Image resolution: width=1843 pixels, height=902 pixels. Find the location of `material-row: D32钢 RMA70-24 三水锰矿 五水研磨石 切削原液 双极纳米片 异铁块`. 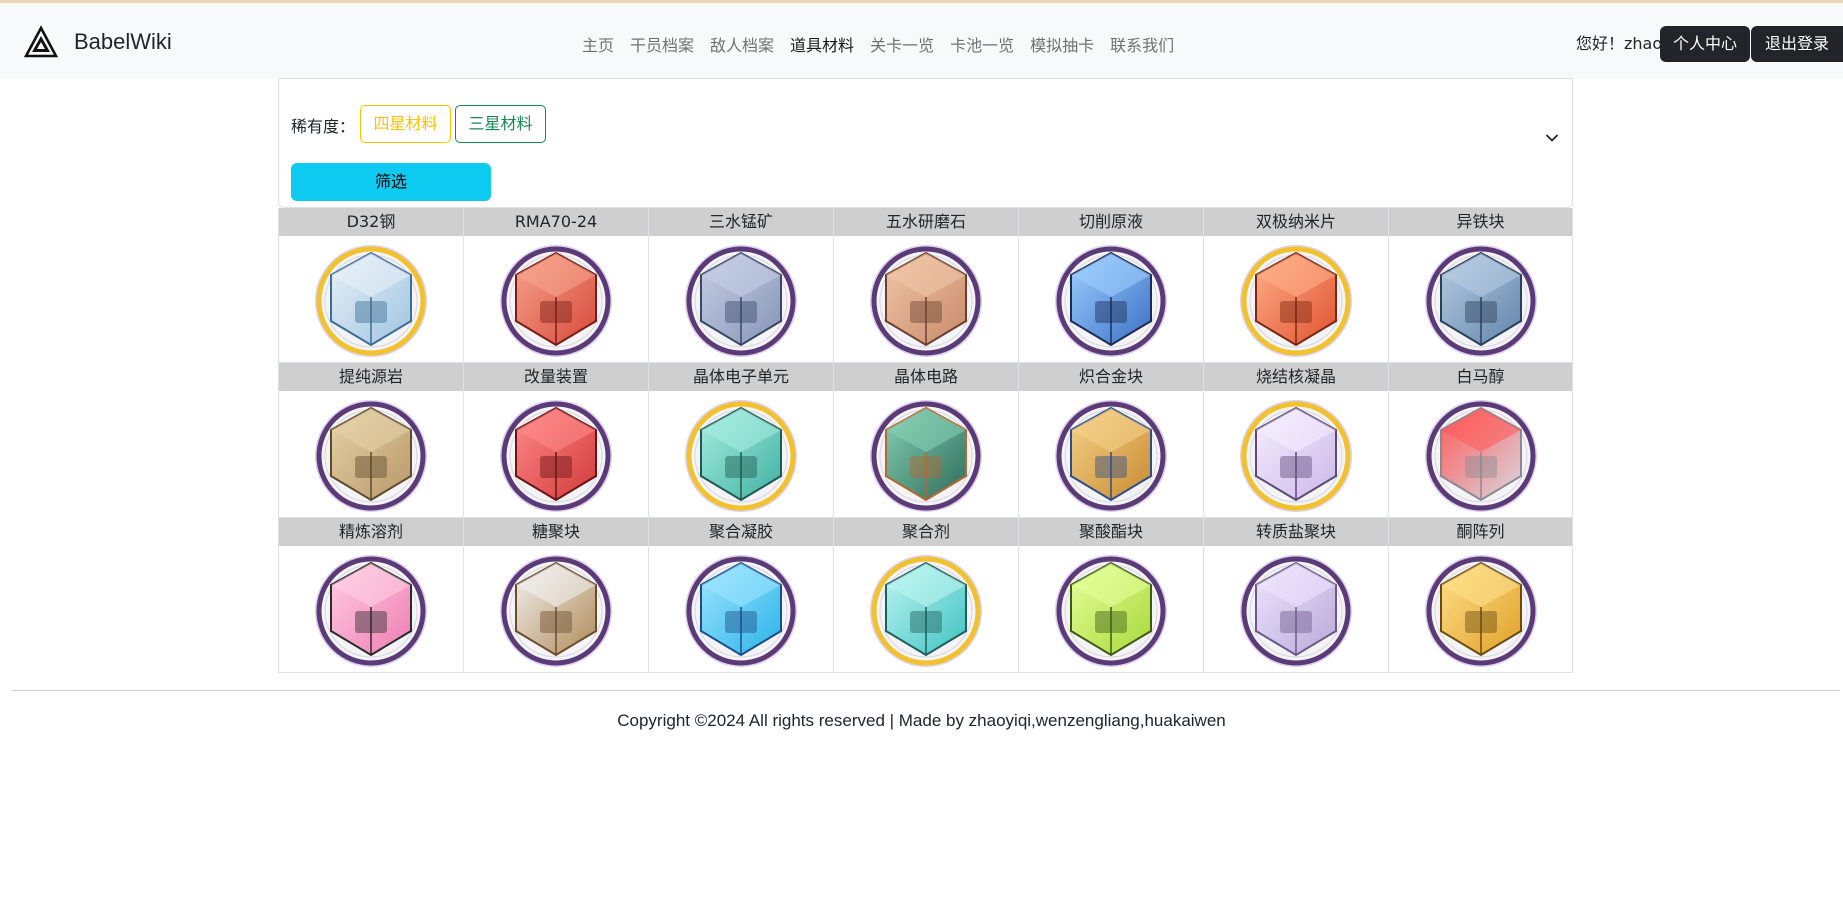

material-row: D32钢 RMA70-24 三水锰矿 五水研磨石 切削原液 双极纳米片 异铁块 is located at coordinates (925, 285).